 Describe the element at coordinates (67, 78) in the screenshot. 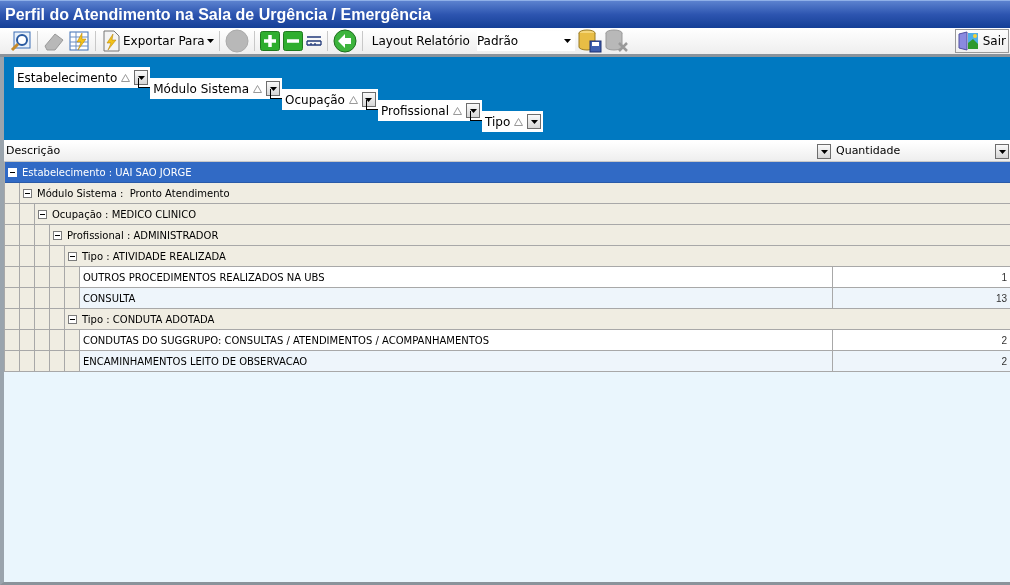

I see `group-field-label: Estabelecimento` at that location.